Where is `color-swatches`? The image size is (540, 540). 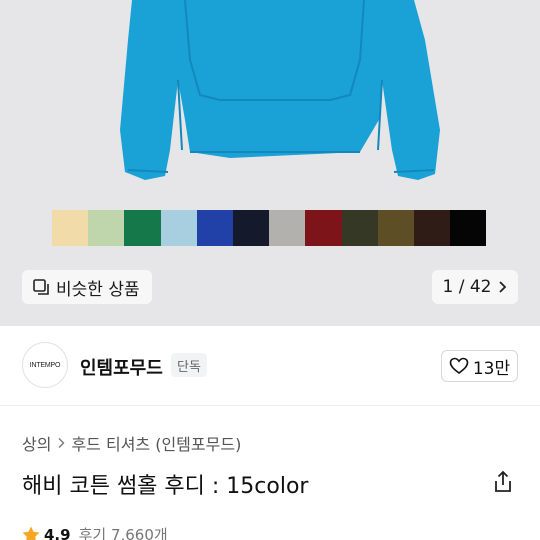 color-swatches is located at coordinates (269, 228).